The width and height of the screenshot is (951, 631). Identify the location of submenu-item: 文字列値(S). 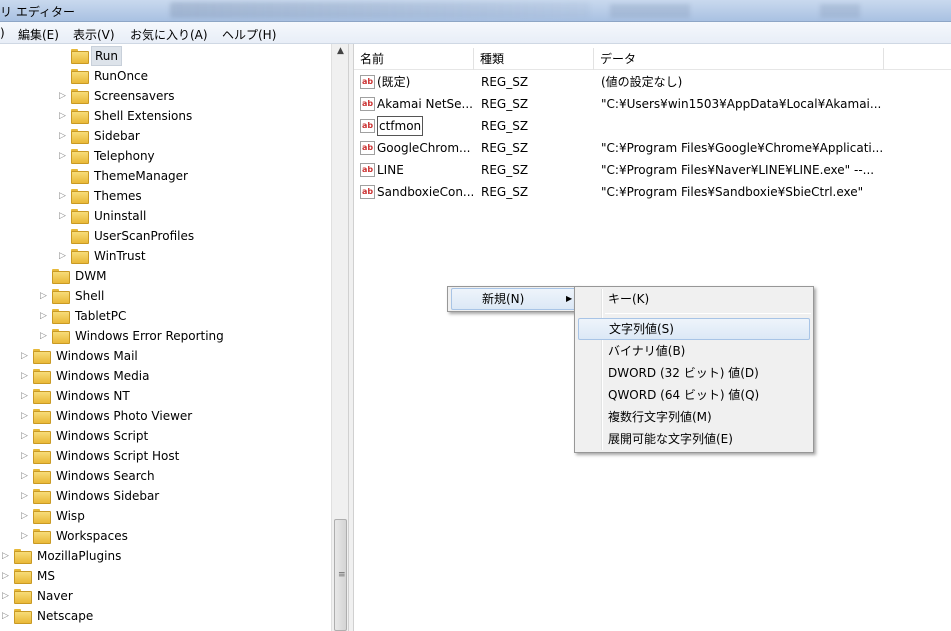
(694, 329).